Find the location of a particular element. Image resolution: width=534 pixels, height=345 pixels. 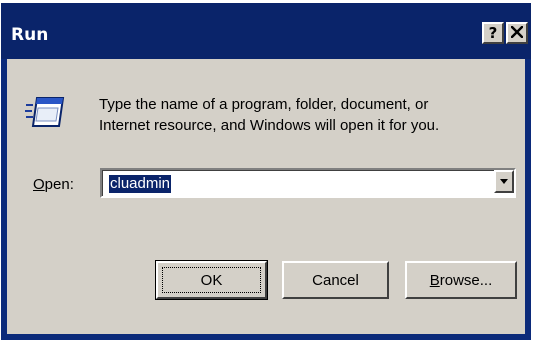

open-combobox: cluadmin is located at coordinates (308, 183).